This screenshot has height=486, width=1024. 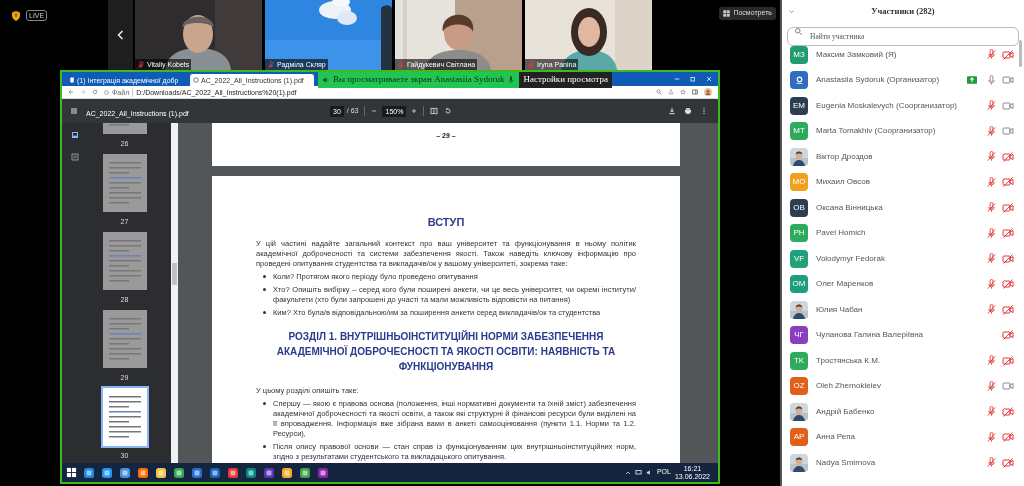 I want to click on avatar: OM, so click(x=799, y=284).